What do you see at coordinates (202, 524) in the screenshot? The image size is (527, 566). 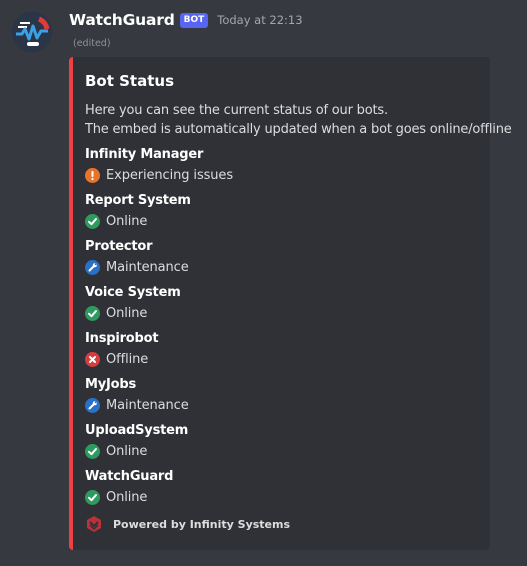 I see `footer-text: Powered by Infinity Systems` at bounding box center [202, 524].